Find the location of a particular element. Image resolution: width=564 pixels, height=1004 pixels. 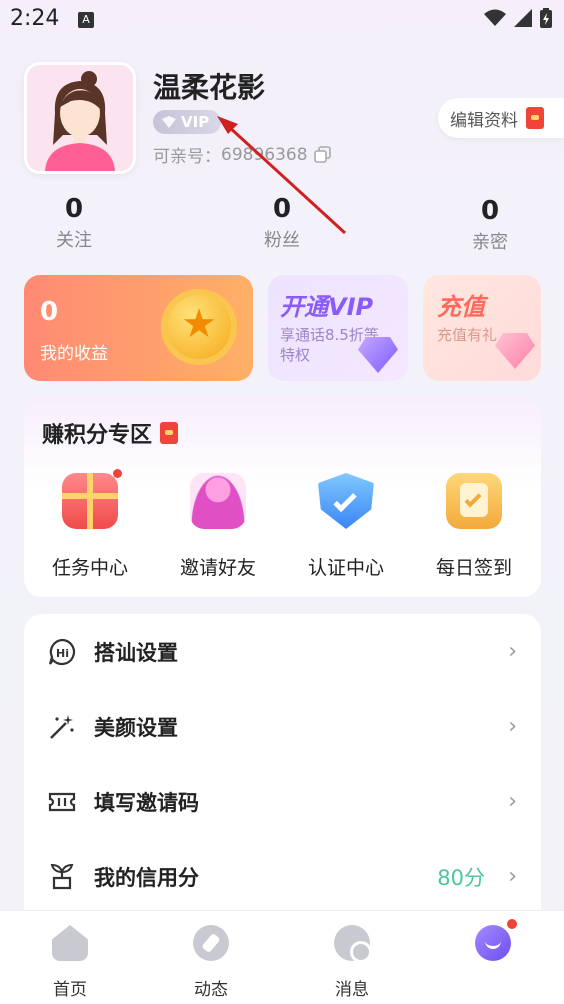

vip-card: 开通VIP 享通话8.5折等特权 is located at coordinates (338, 328).